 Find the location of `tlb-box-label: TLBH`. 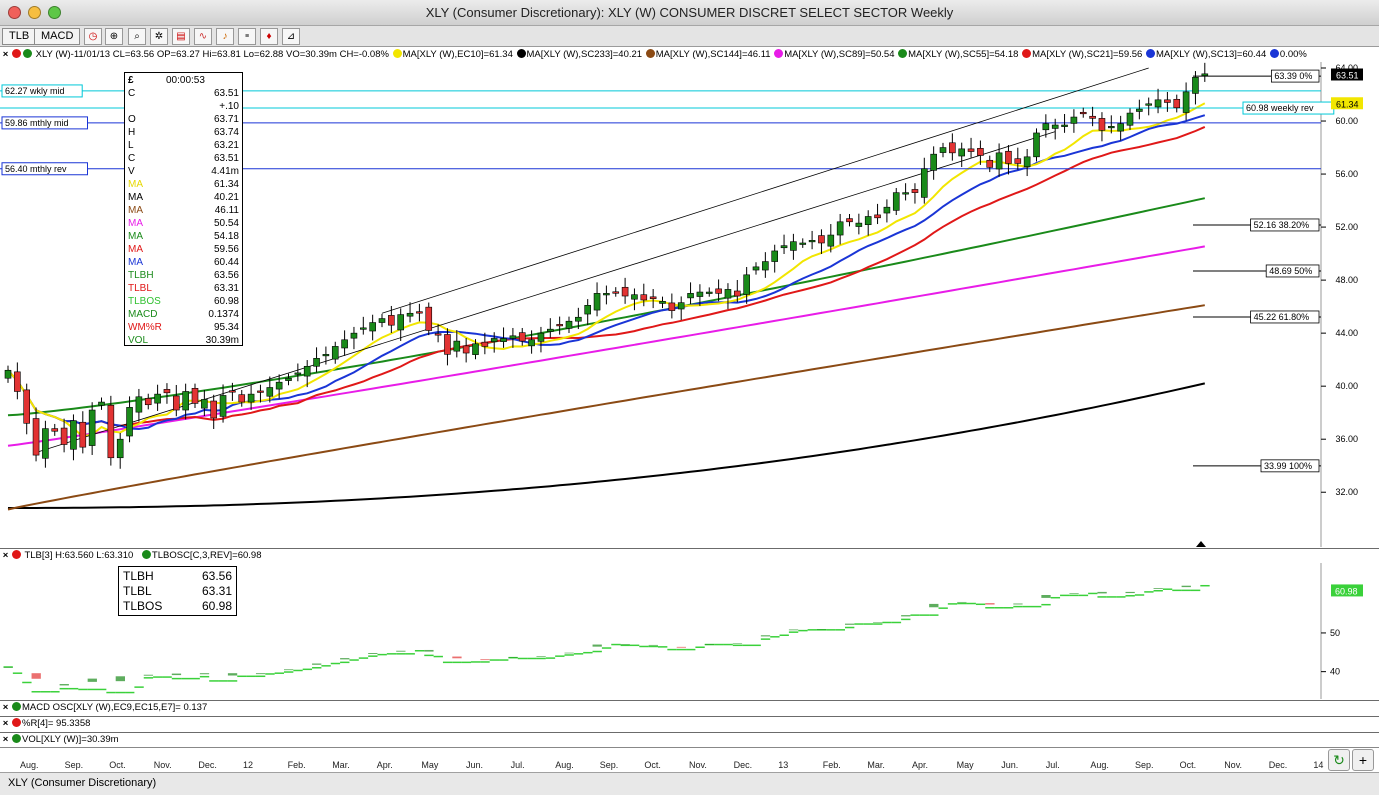

tlb-box-label: TLBH is located at coordinates (138, 576).